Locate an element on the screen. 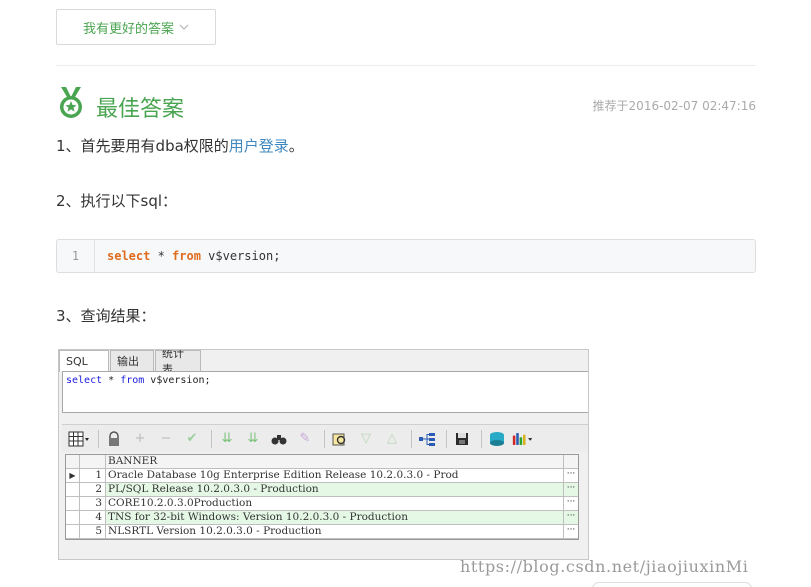 The height and width of the screenshot is (587, 811). chevron-down-icon is located at coordinates (184, 27).